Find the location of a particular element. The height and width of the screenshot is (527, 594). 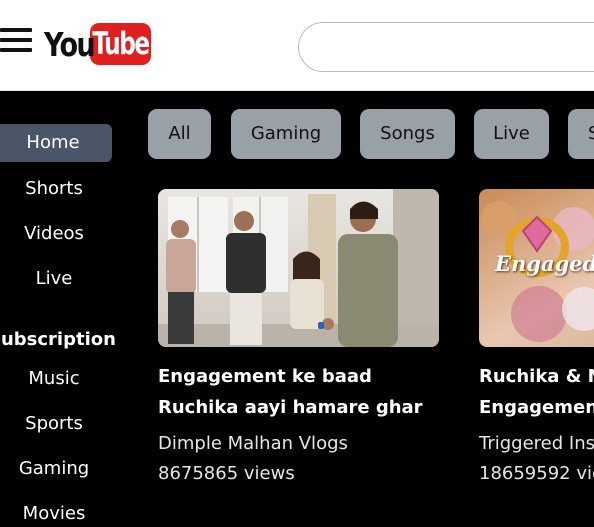

search-input is located at coordinates (446, 47).